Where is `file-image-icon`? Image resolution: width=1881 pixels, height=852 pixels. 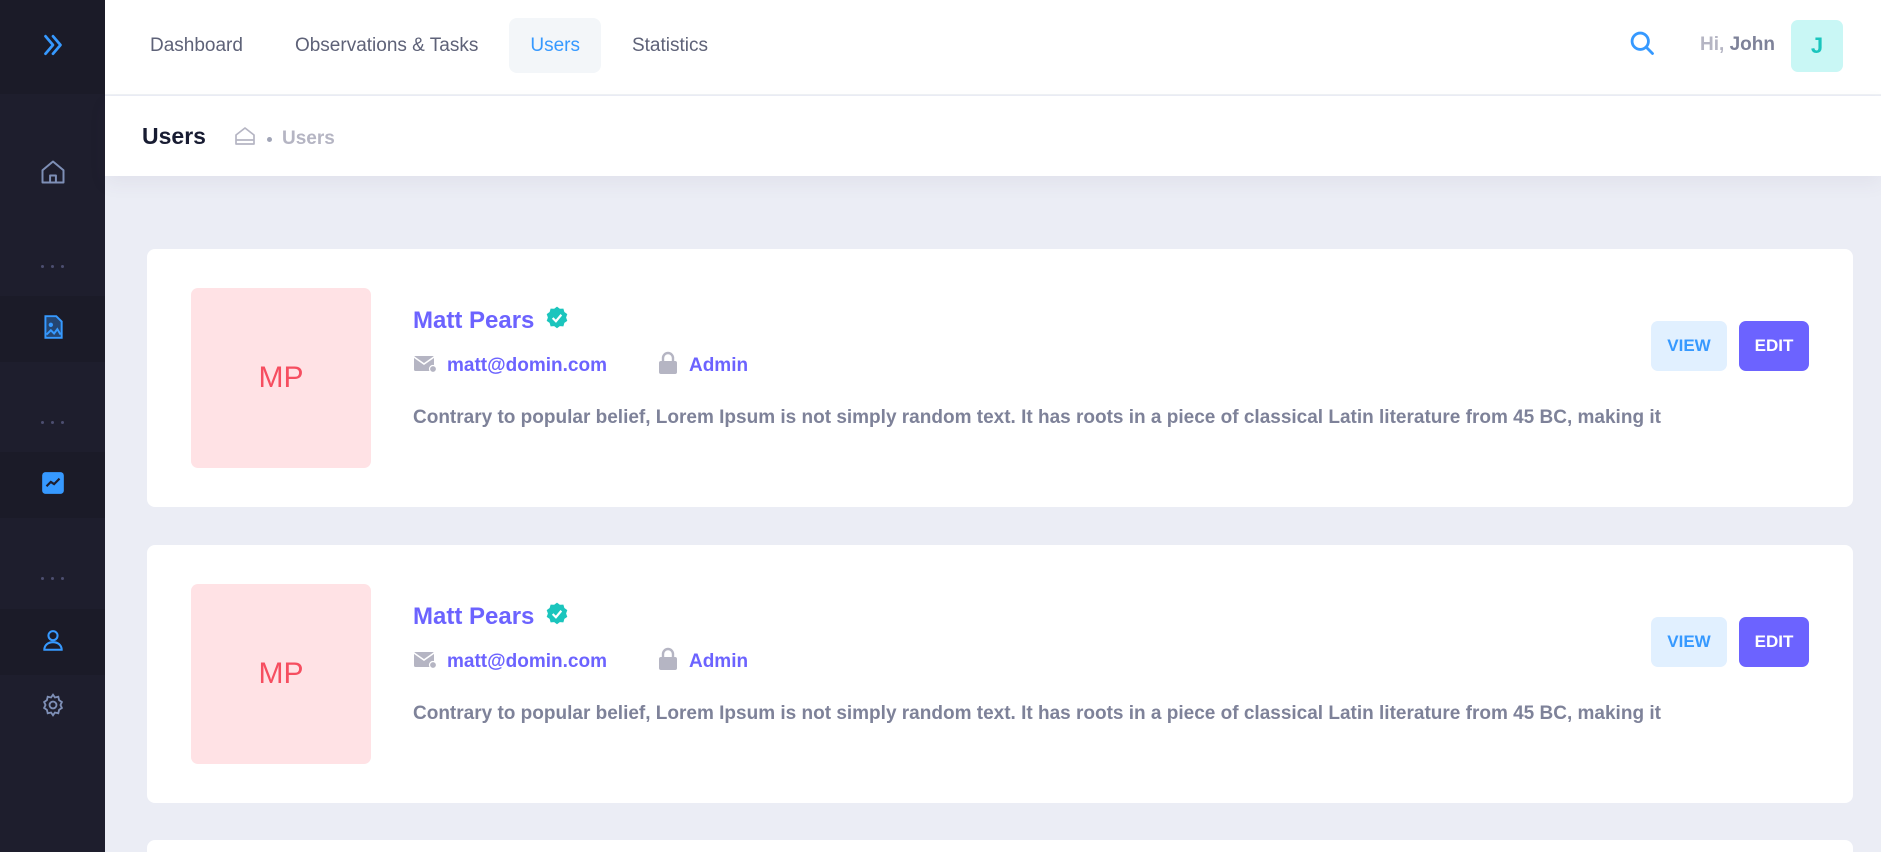
file-image-icon is located at coordinates (53, 329).